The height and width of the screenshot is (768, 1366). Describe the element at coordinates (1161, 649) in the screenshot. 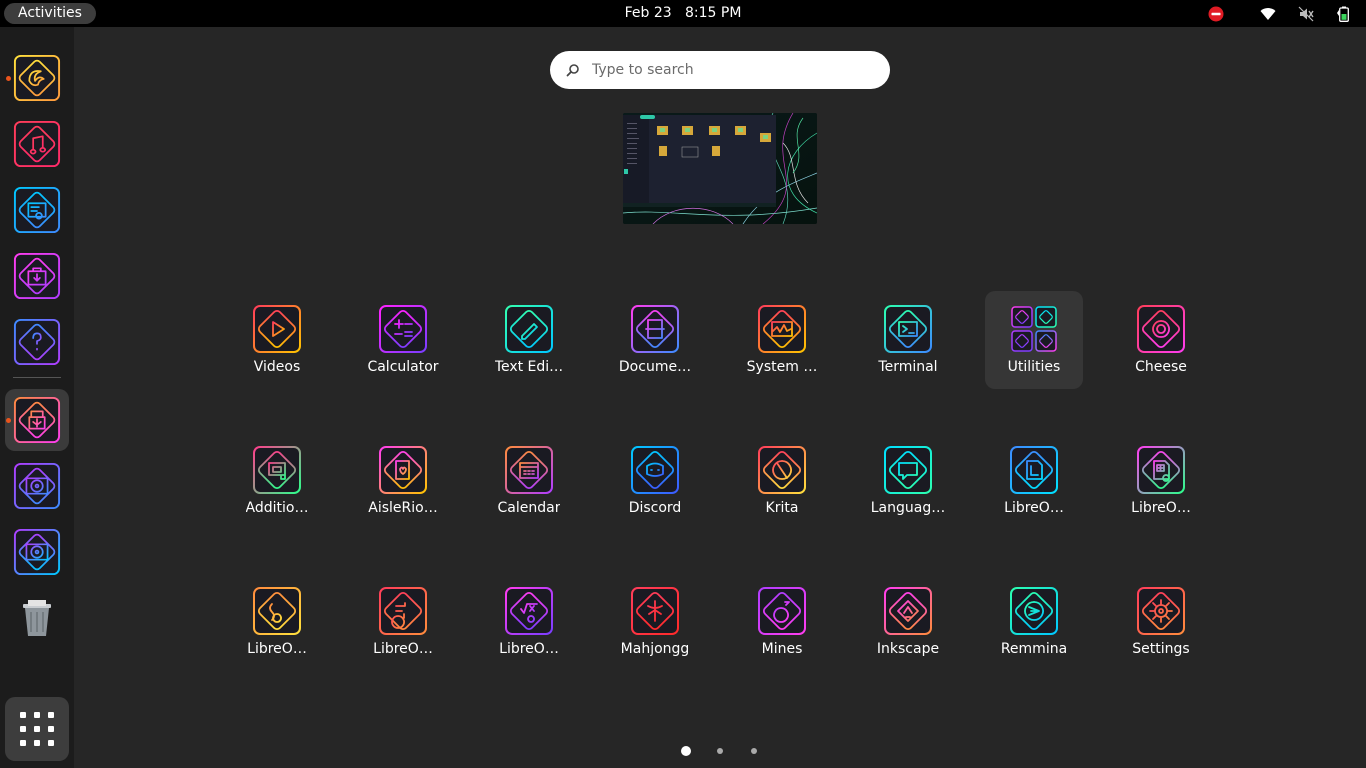

I see `app-label: Settings` at that location.